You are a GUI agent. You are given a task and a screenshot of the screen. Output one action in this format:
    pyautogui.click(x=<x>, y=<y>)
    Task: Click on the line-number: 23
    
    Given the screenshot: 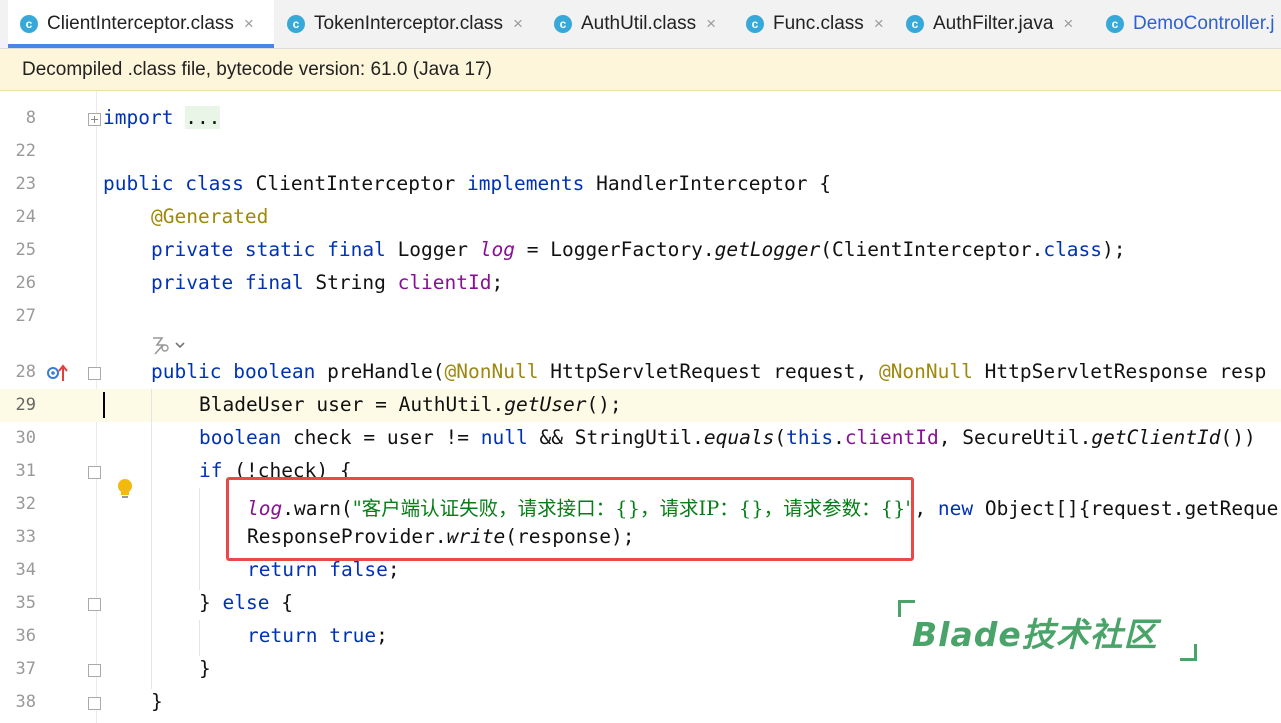 What is the action you would take?
    pyautogui.click(x=25, y=184)
    